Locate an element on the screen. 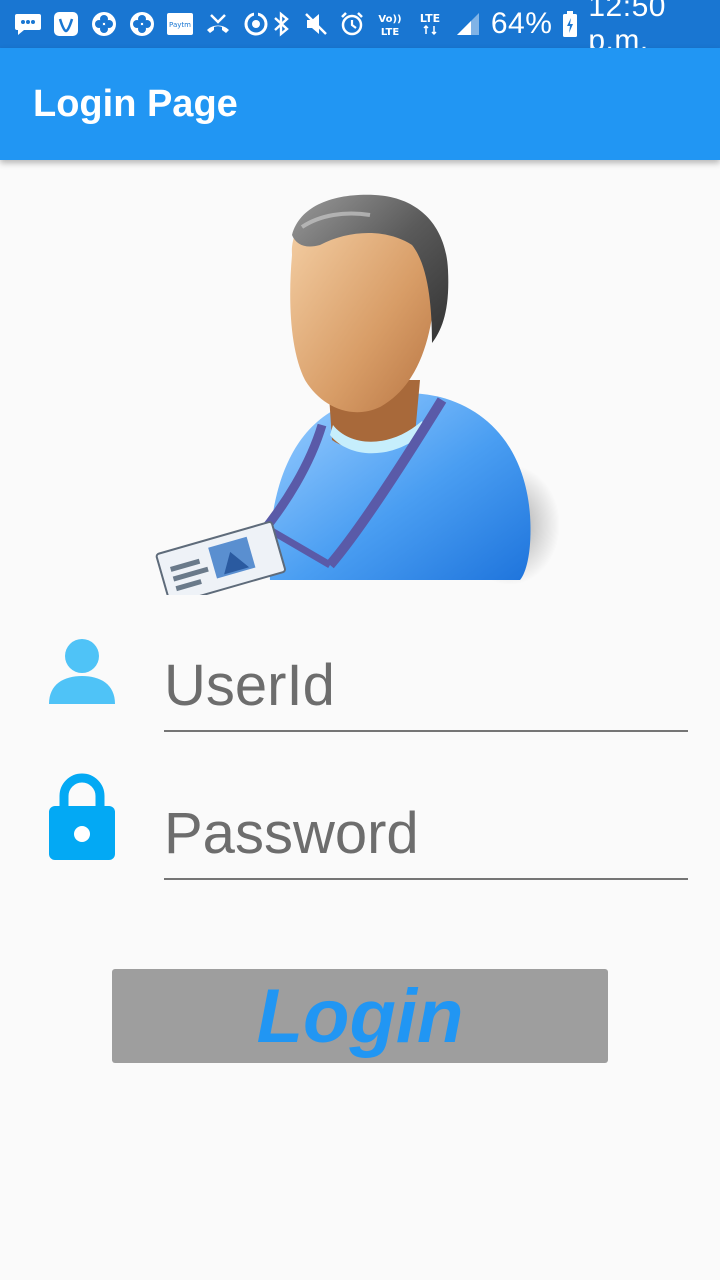  message-icon is located at coordinates (28, 24).